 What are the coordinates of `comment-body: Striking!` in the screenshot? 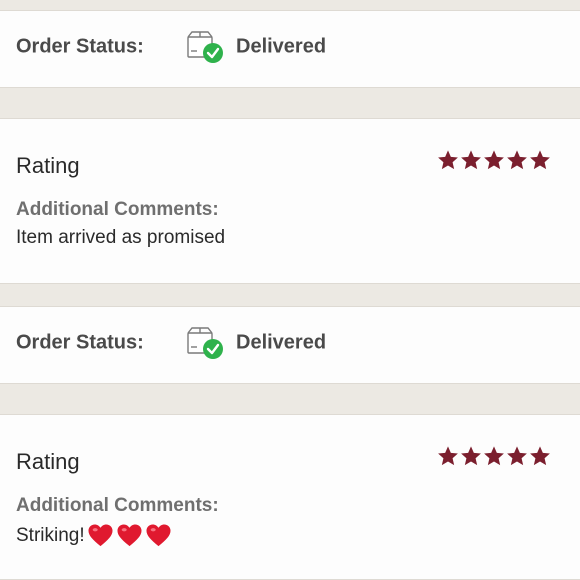 It's located at (50, 535).